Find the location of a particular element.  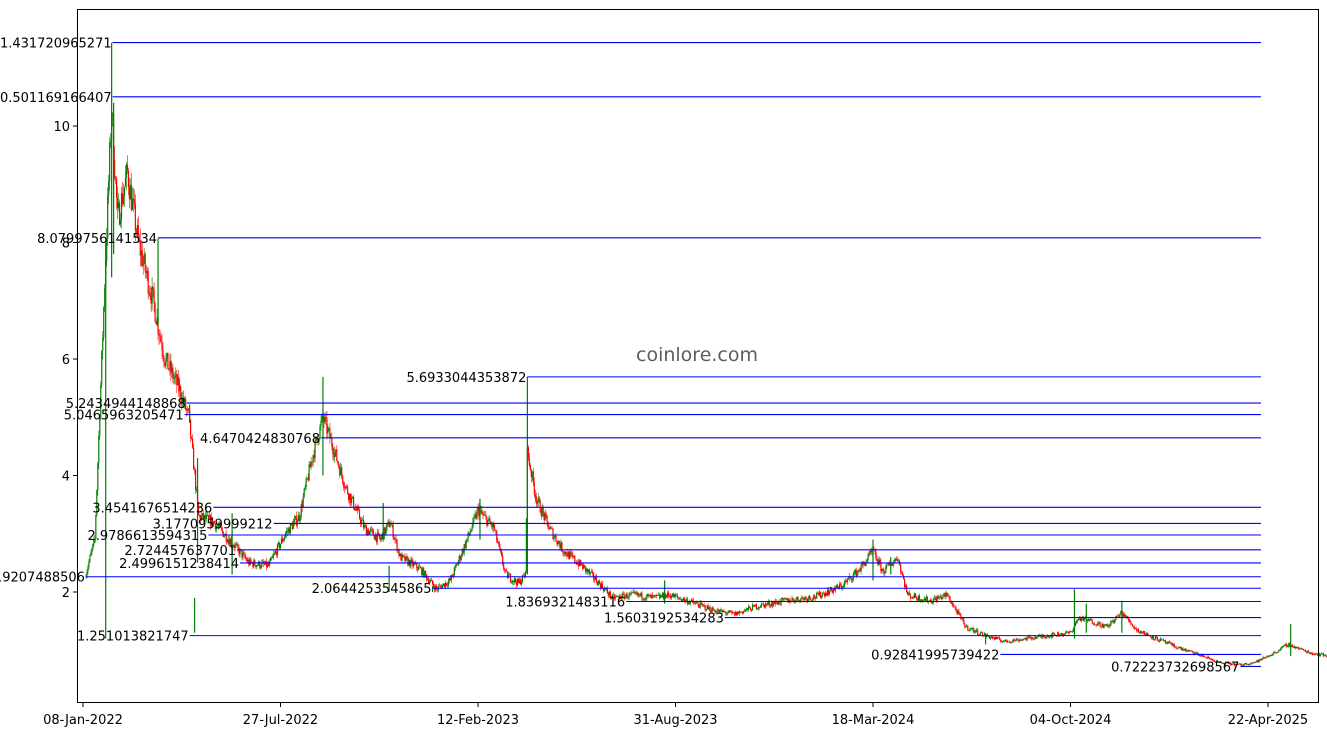

level-label: 5.6933044353872 is located at coordinates (466, 378).